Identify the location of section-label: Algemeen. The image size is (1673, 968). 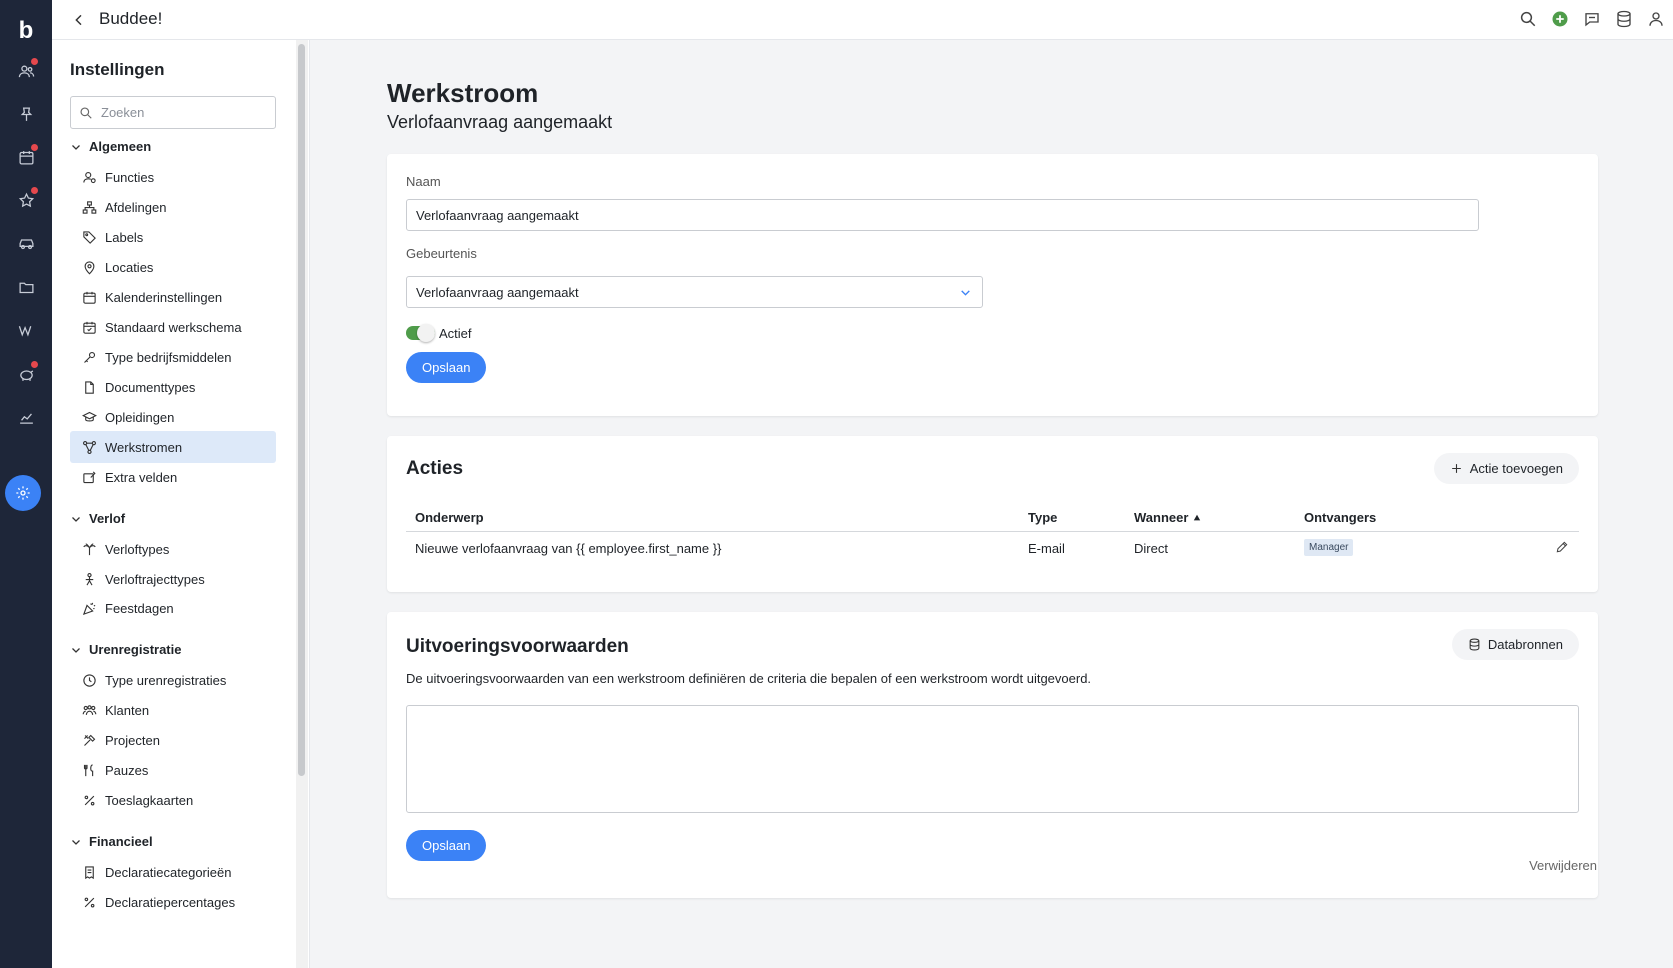
(120, 146).